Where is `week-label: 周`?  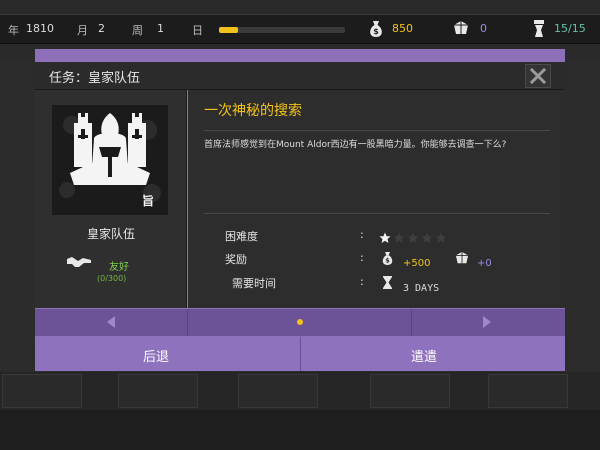
week-label: 周 is located at coordinates (137, 30).